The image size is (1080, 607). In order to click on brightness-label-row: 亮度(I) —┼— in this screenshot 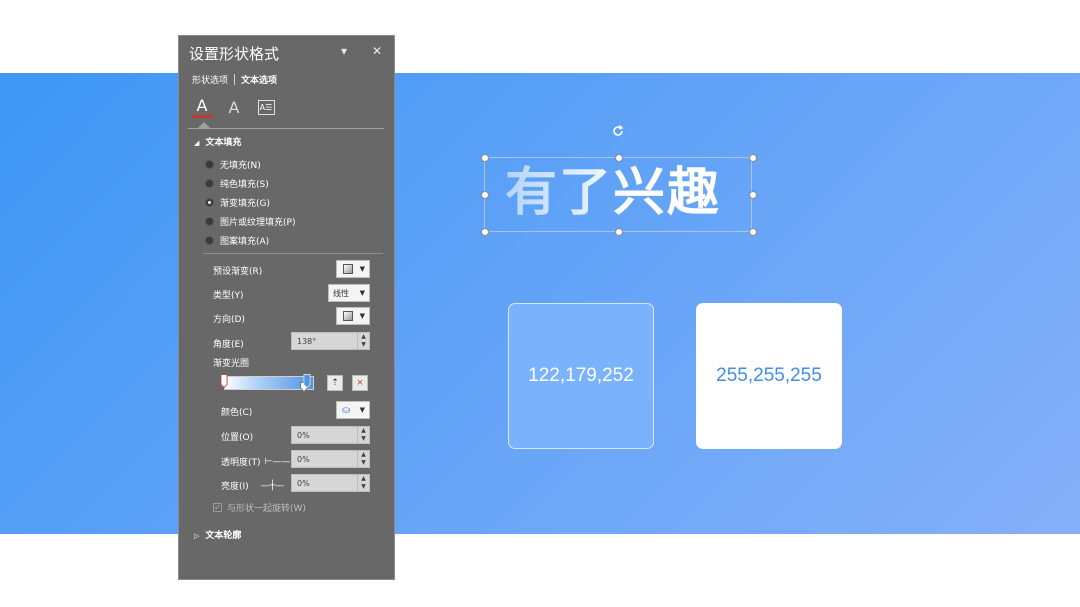, I will do `click(254, 486)`.